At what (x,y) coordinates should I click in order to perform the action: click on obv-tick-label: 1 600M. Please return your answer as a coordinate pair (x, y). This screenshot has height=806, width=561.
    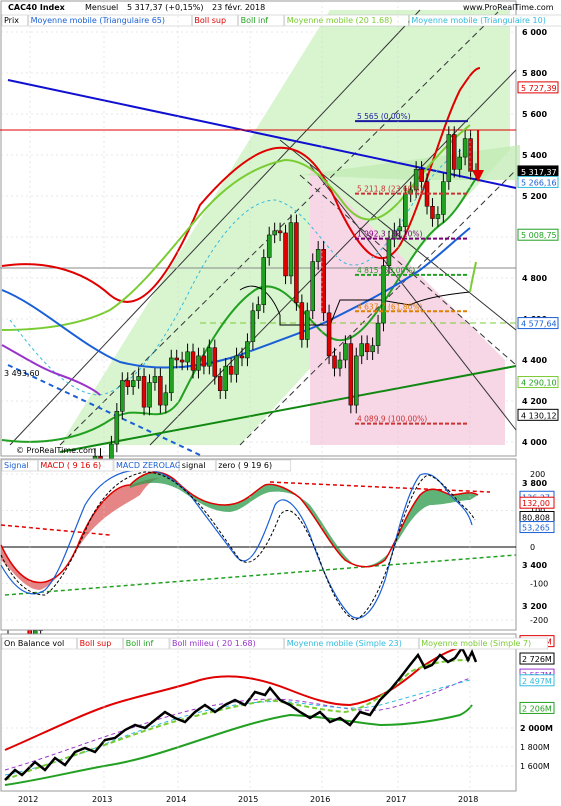
    Looking at the image, I should click on (535, 766).